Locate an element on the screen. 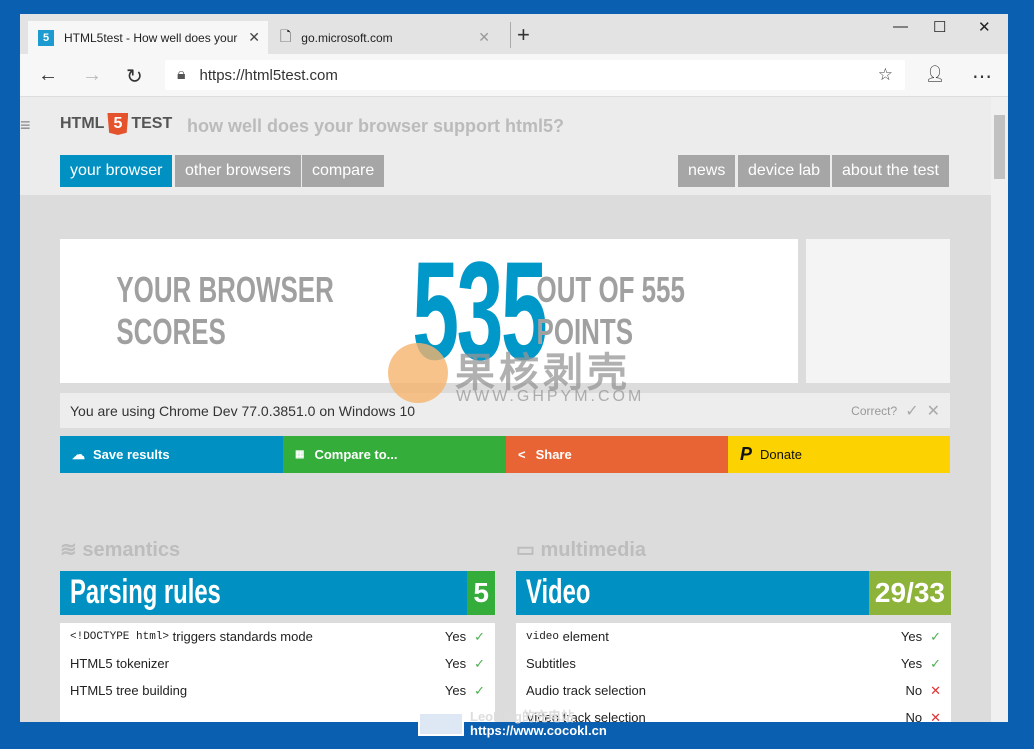 The image size is (1034, 749). score-prefix: YOUR BROWSER SCORES is located at coordinates (225, 310).